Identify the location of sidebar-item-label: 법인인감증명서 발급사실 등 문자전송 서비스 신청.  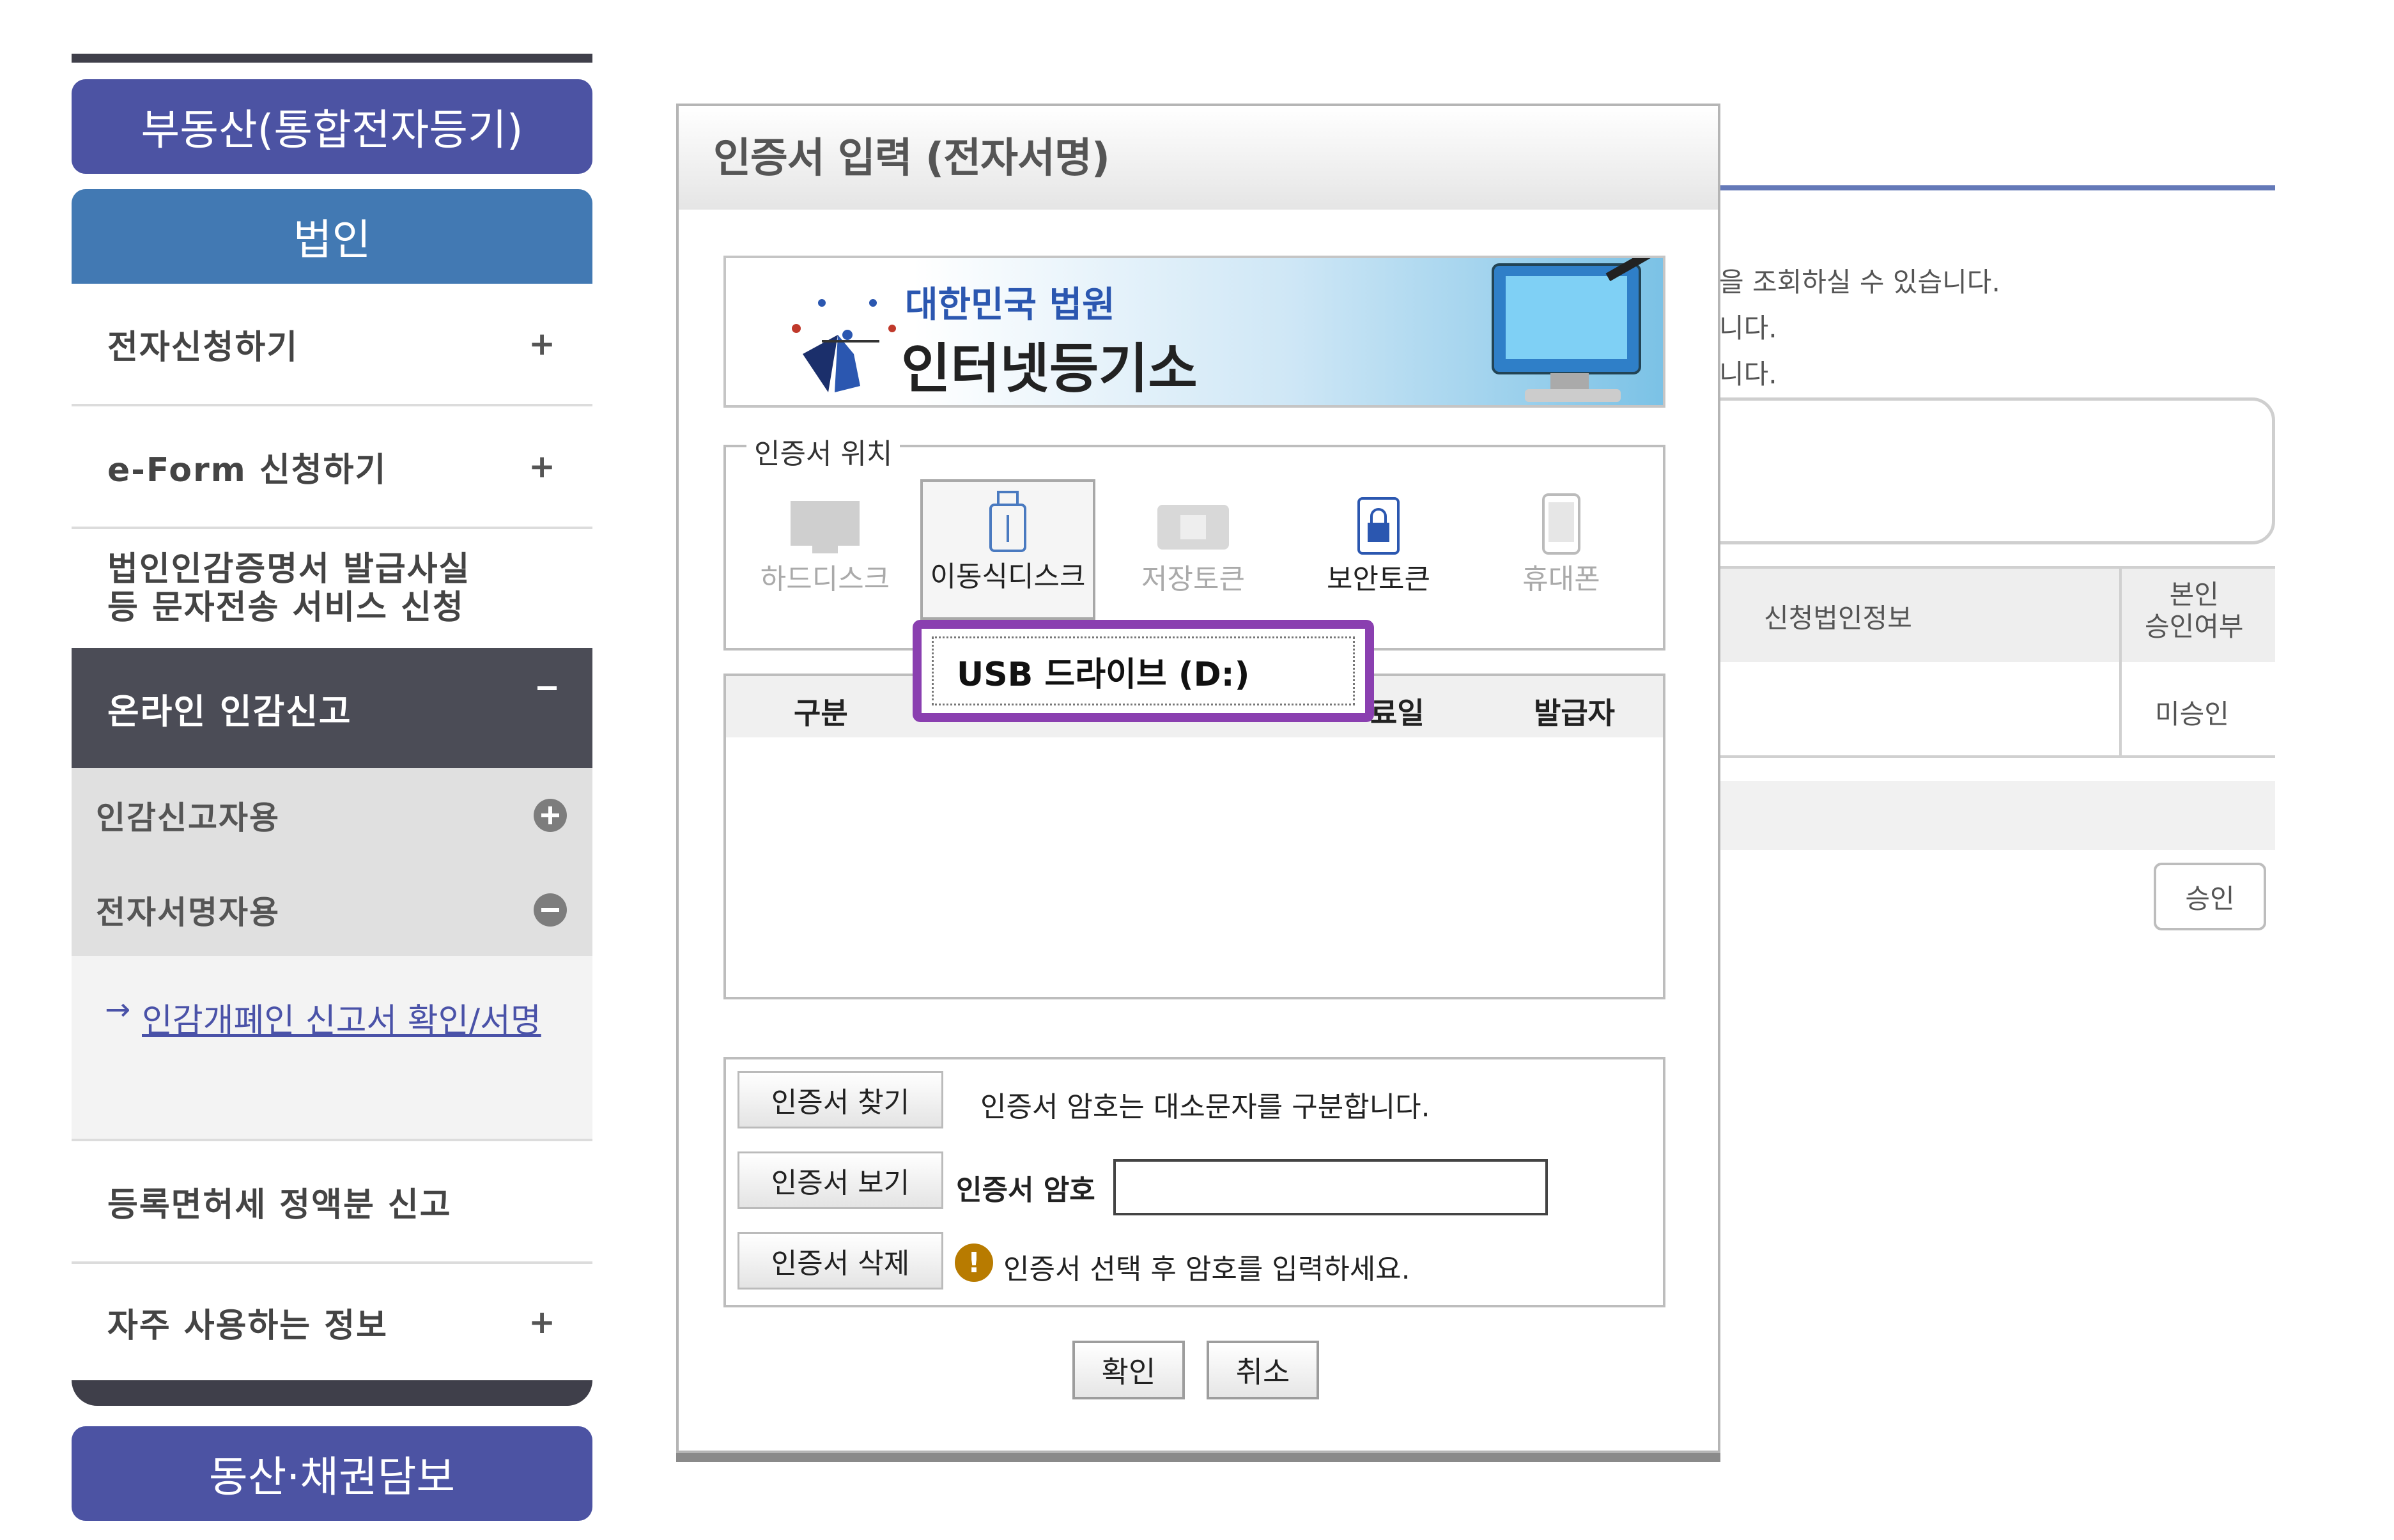
(289, 588).